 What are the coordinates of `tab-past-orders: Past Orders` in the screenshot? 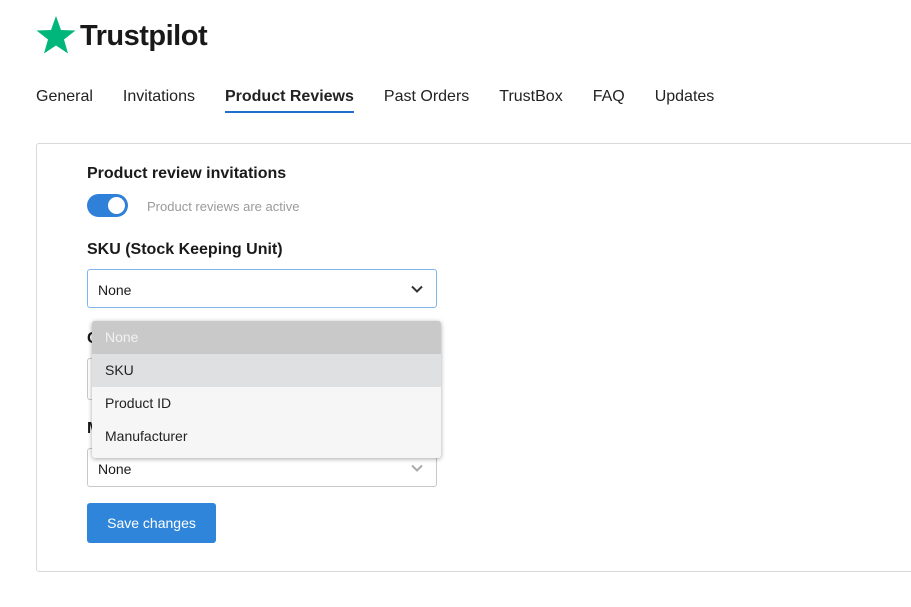 It's located at (426, 100).